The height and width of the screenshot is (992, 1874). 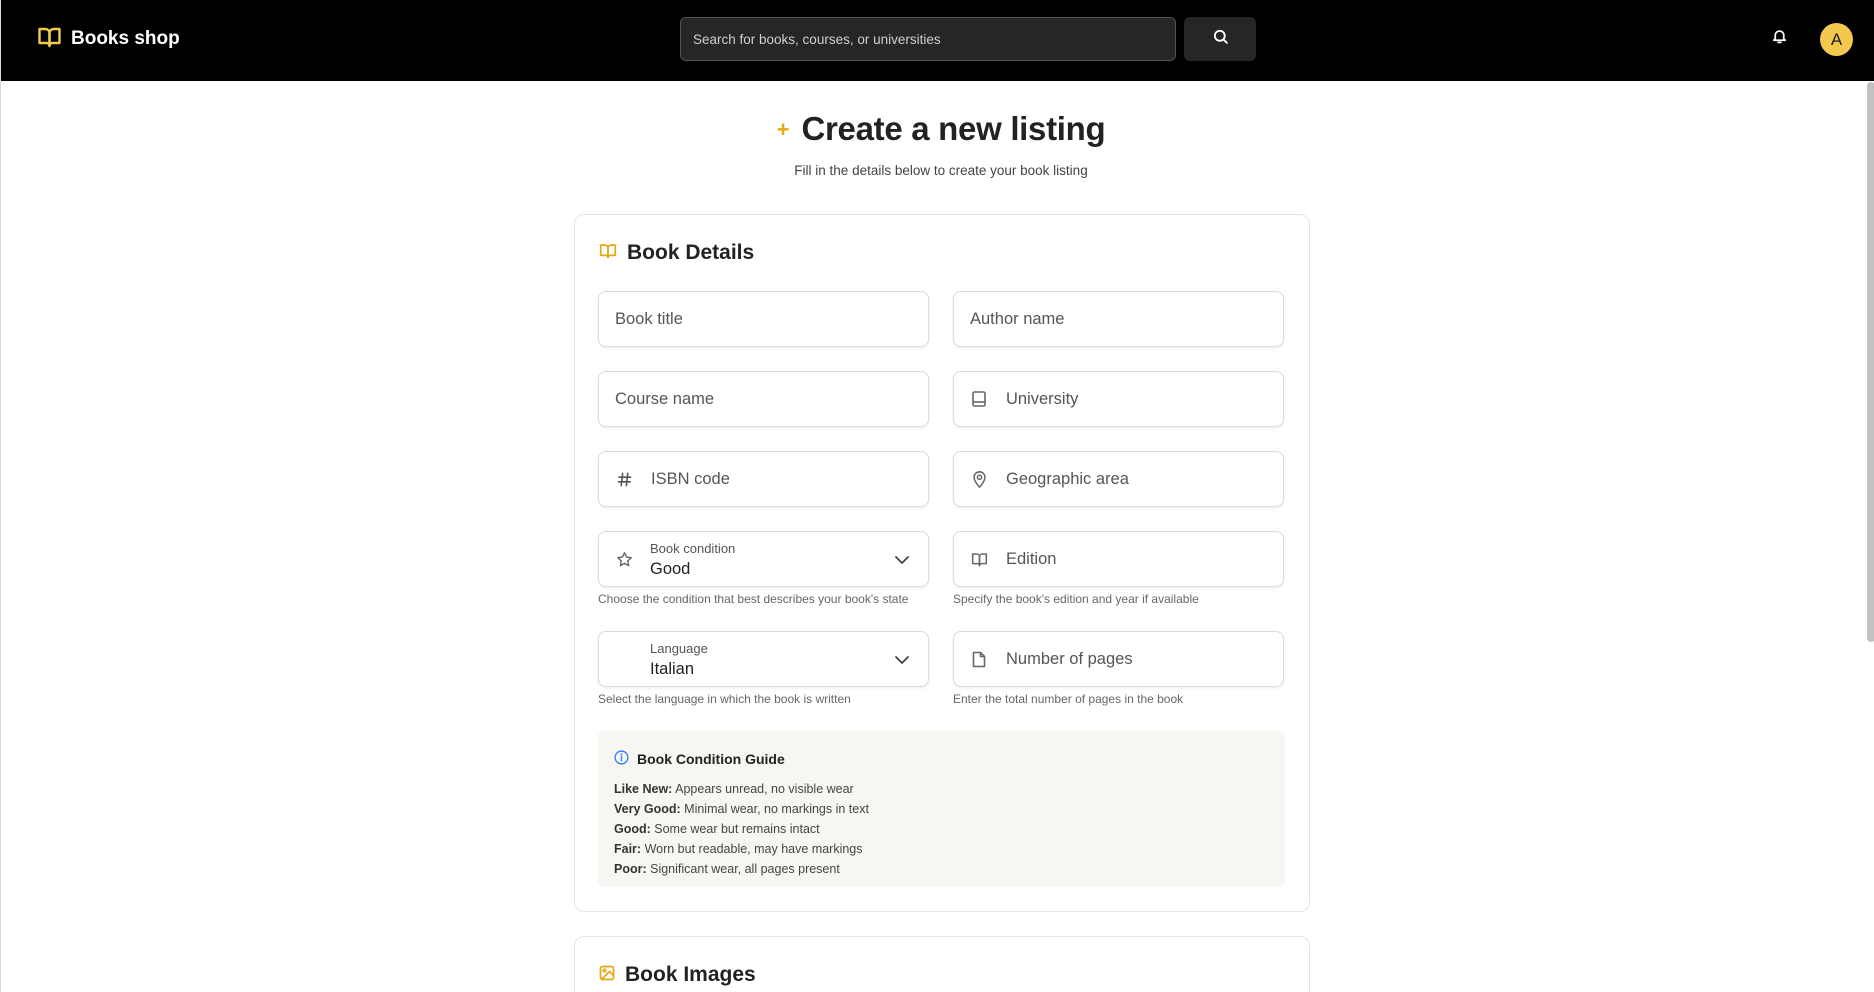 What do you see at coordinates (628, 849) in the screenshot?
I see `guide-term: Fair:` at bounding box center [628, 849].